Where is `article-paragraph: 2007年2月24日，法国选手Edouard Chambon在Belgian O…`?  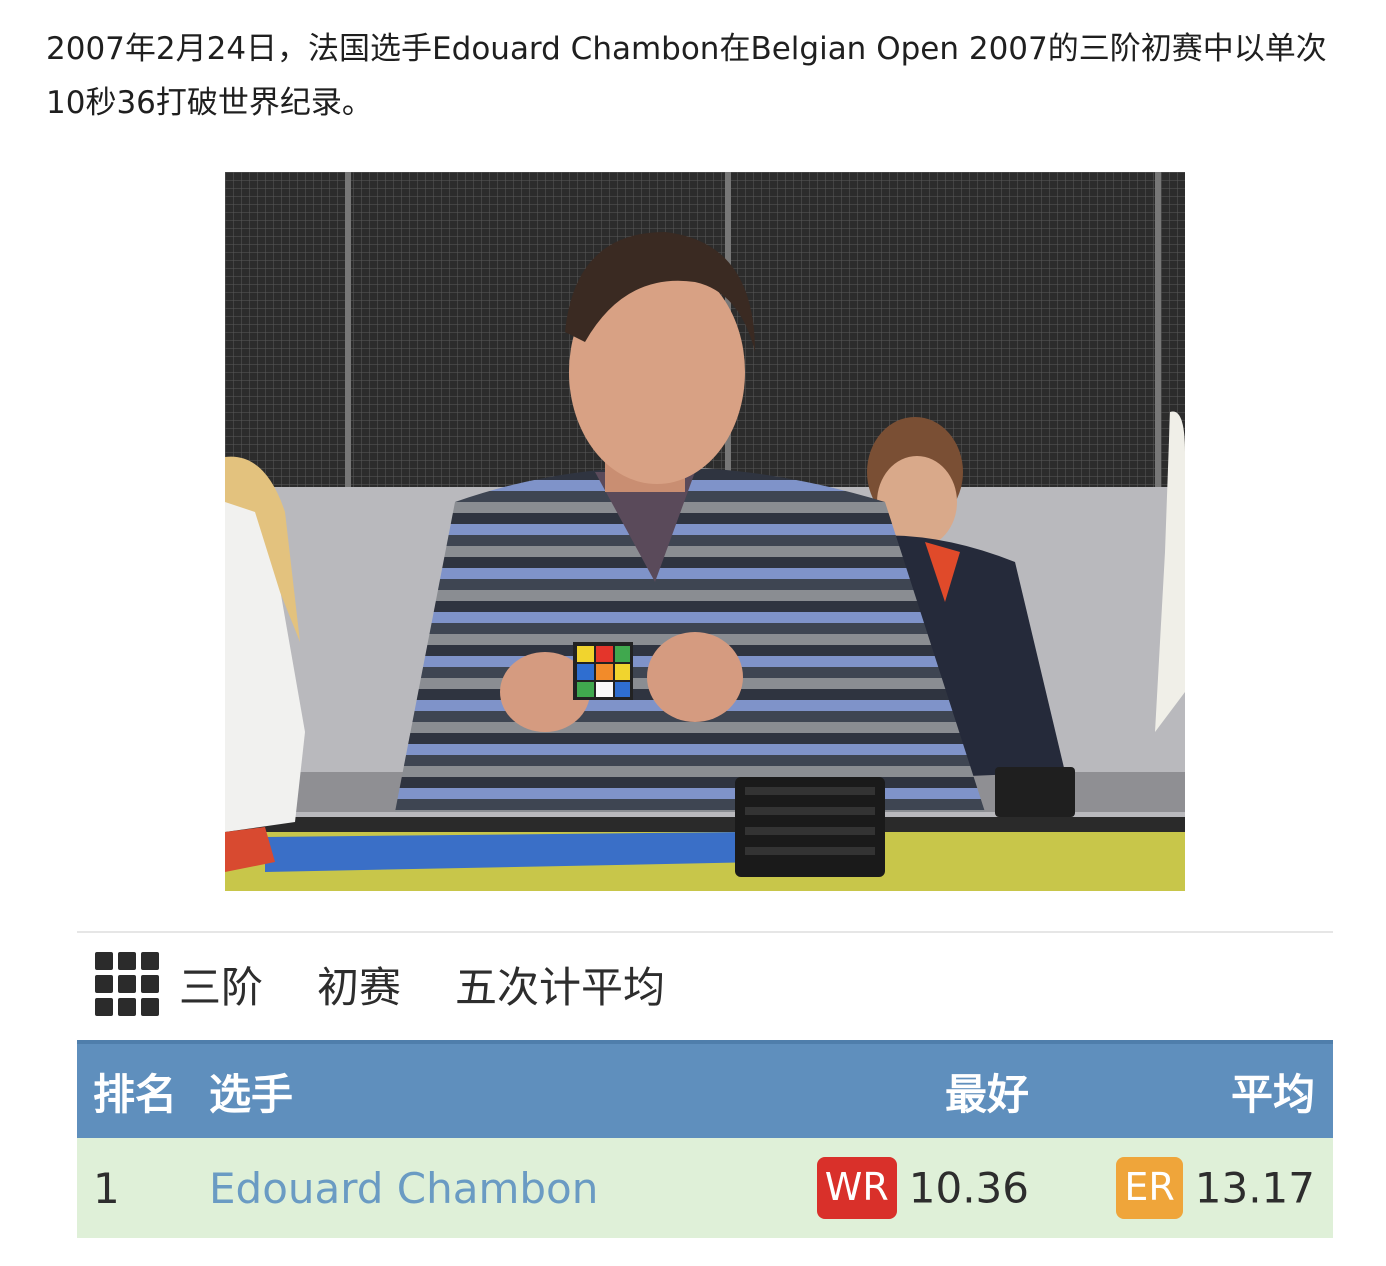 article-paragraph: 2007年2月24日，法国选手Edouard Chambon在Belgian O… is located at coordinates (686, 76).